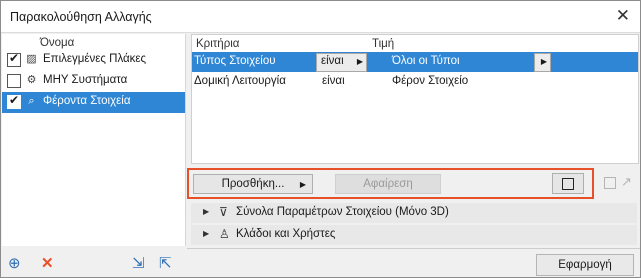 The image size is (641, 278). I want to click on dialog-title: Παρακολούθηση Αλλαγής, so click(81, 17).